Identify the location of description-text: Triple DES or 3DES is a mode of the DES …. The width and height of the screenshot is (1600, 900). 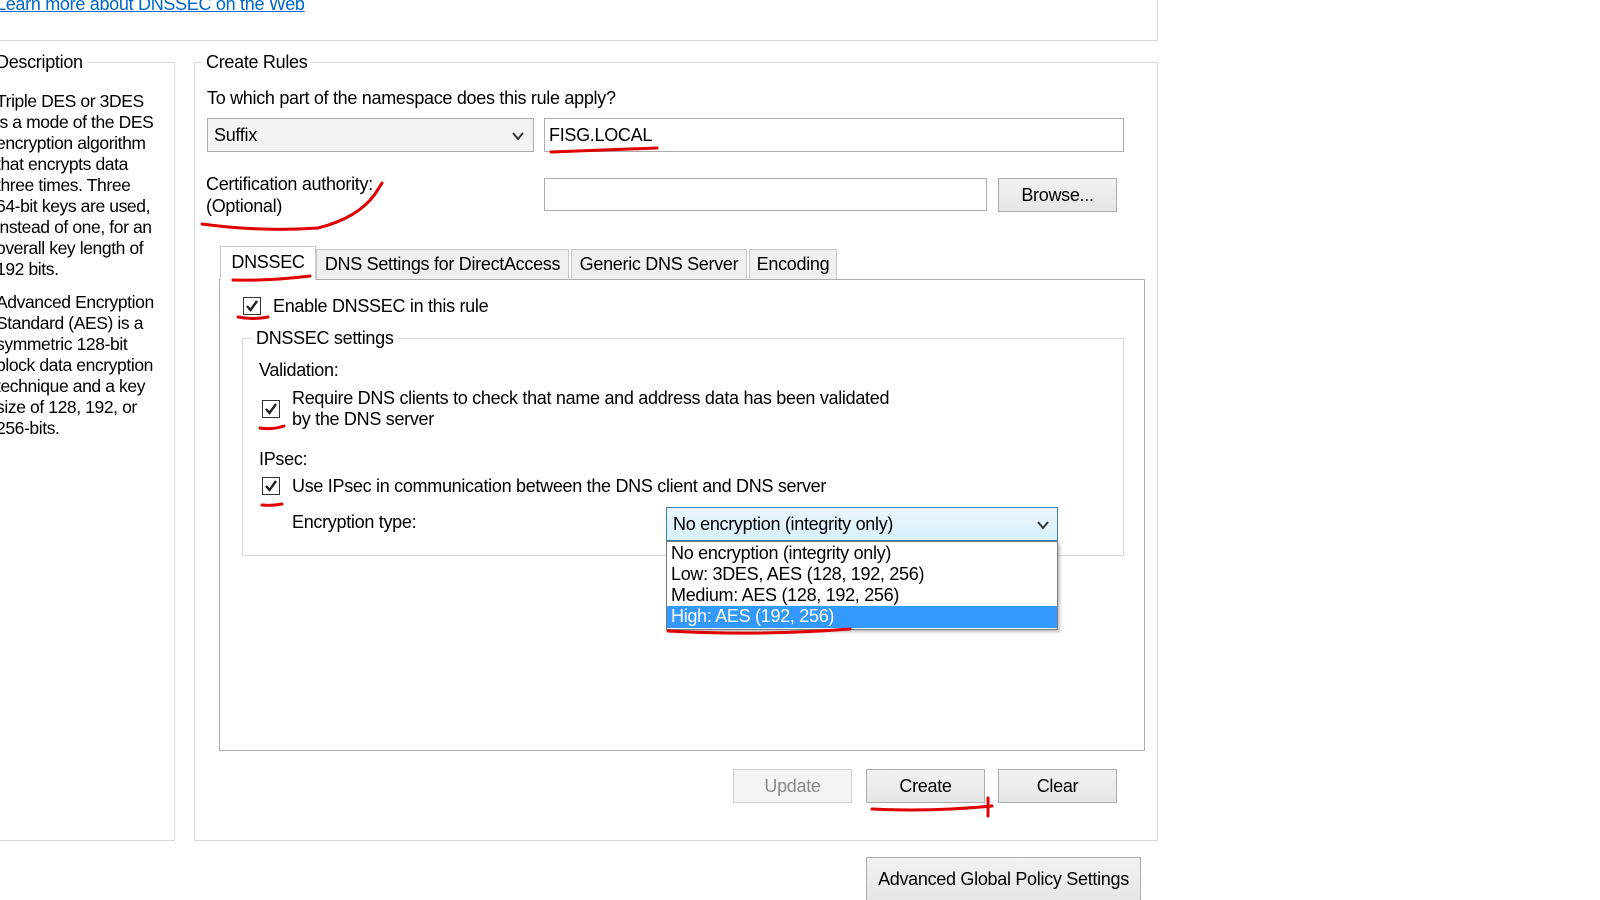
(78, 271).